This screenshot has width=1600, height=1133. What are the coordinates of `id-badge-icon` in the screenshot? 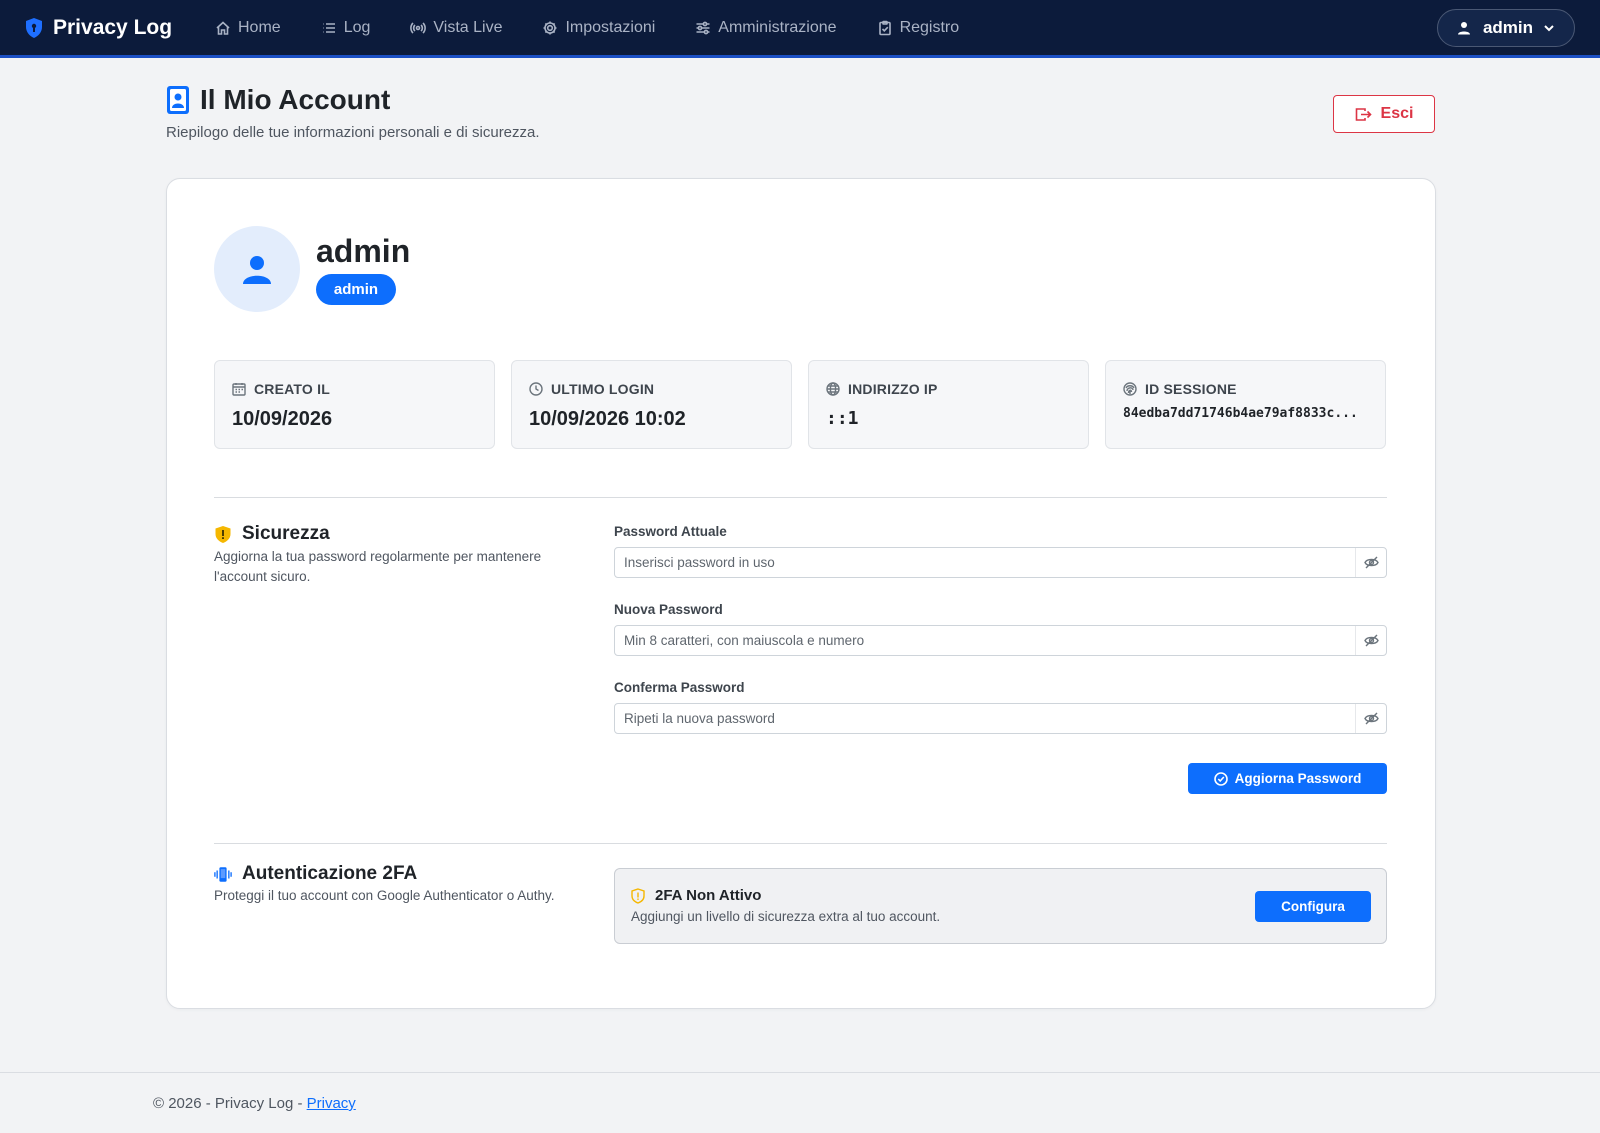 It's located at (178, 100).